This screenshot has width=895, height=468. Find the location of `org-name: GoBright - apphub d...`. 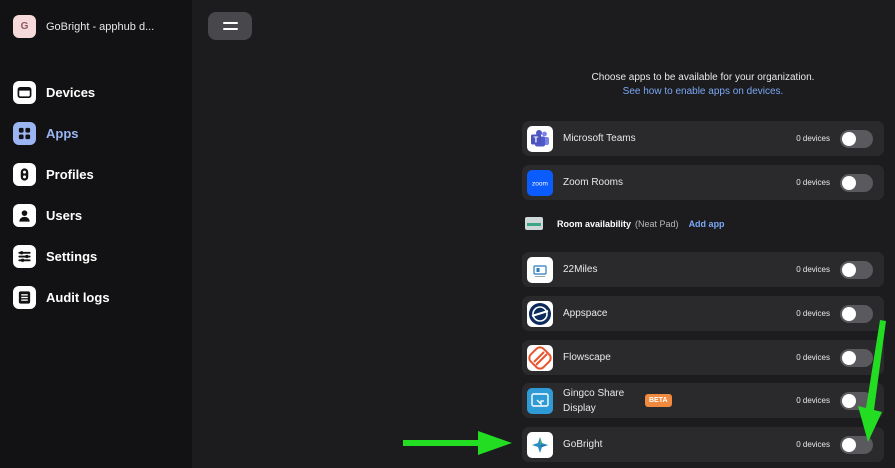

org-name: GoBright - apphub d... is located at coordinates (100, 26).